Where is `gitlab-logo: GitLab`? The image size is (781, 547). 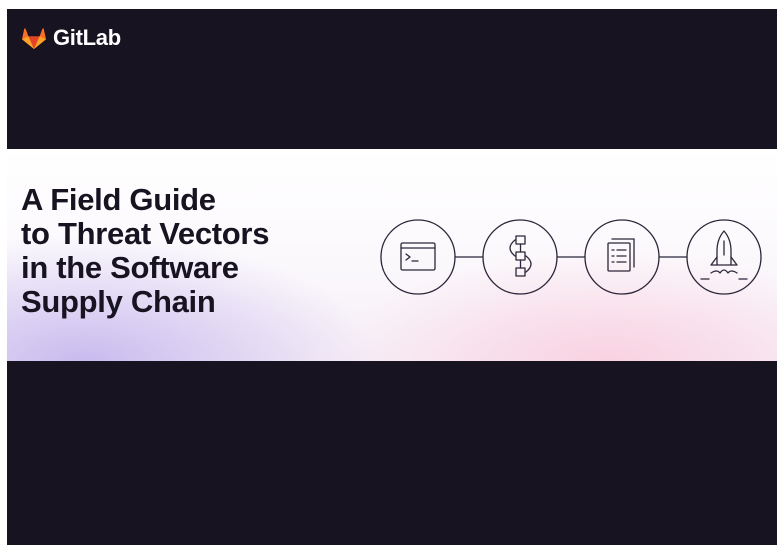 gitlab-logo: GitLab is located at coordinates (71, 38).